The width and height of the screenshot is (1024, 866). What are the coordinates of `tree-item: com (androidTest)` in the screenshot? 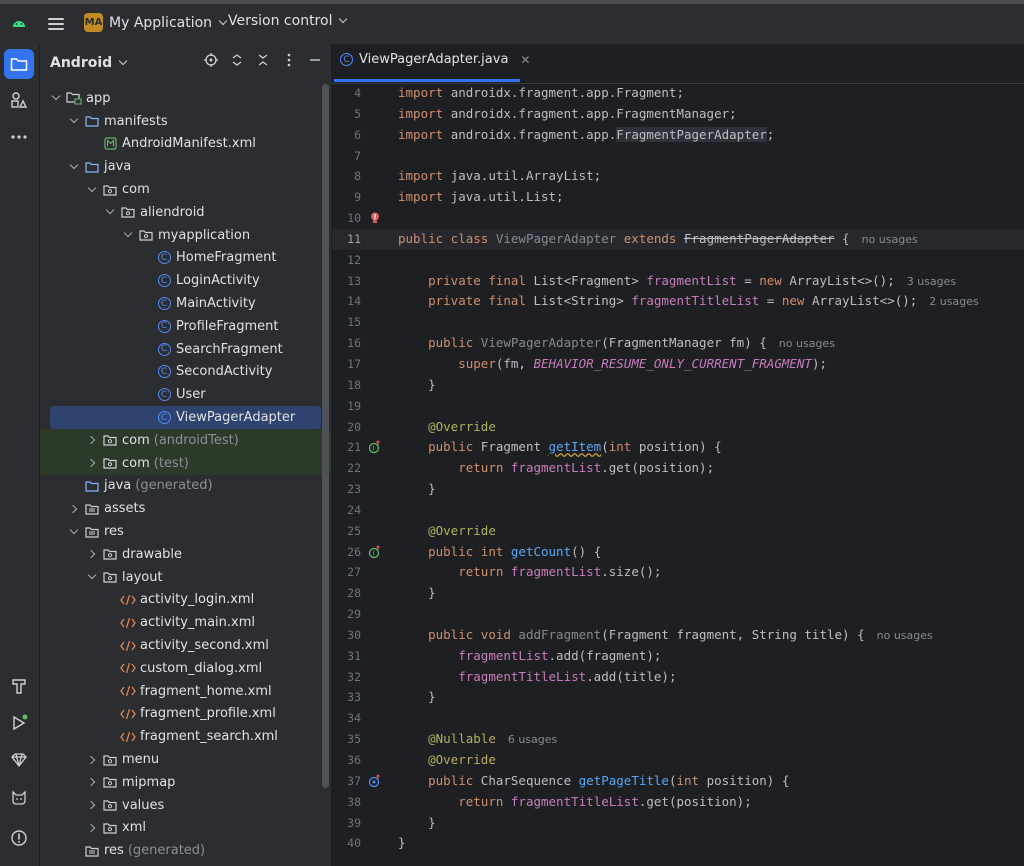 It's located at (185, 440).